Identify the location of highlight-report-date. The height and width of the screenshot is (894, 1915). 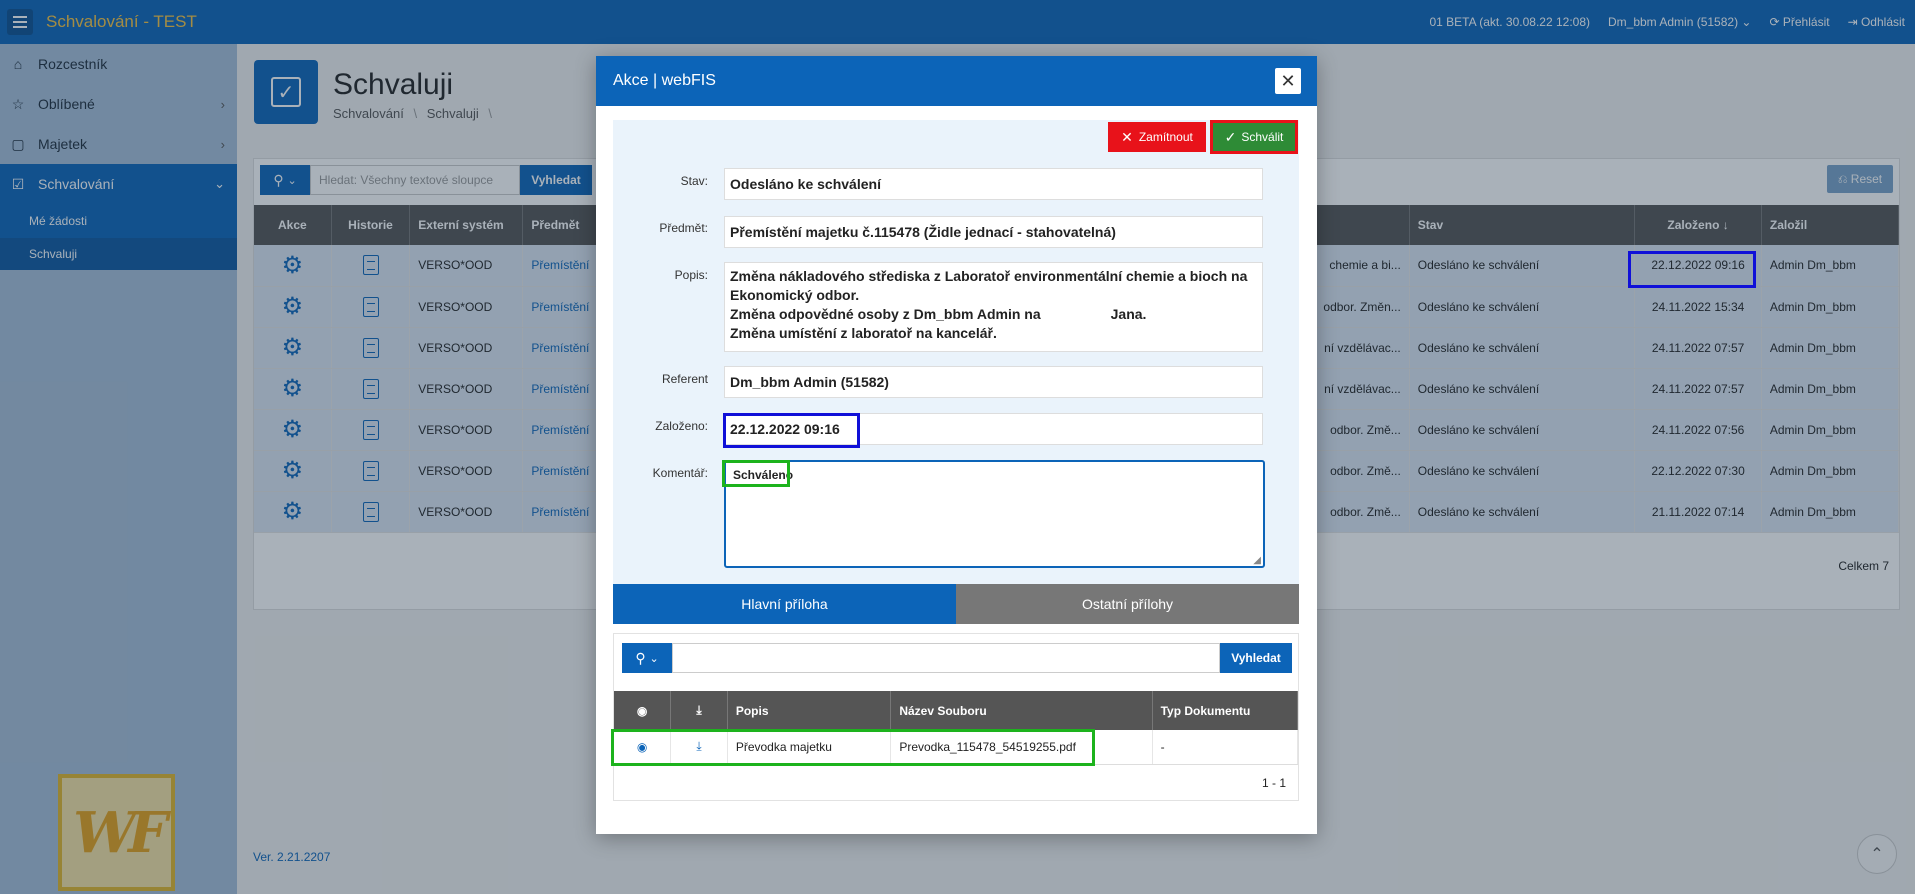
(1692, 269).